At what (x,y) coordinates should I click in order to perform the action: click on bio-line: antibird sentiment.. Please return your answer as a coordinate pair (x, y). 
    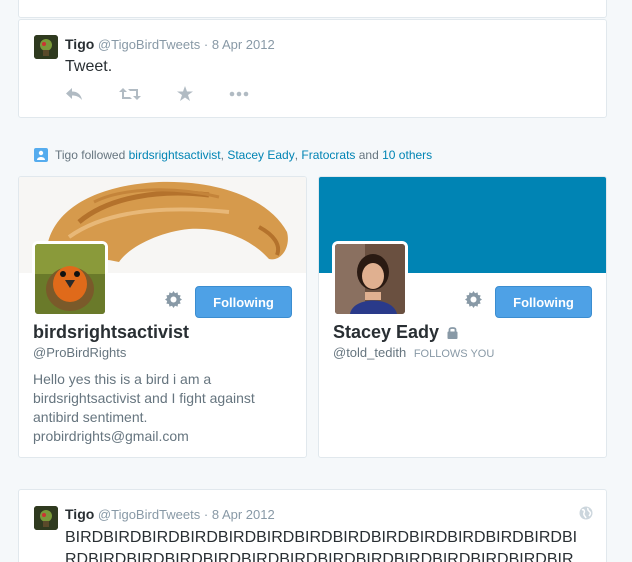
    Looking at the image, I should click on (90, 417).